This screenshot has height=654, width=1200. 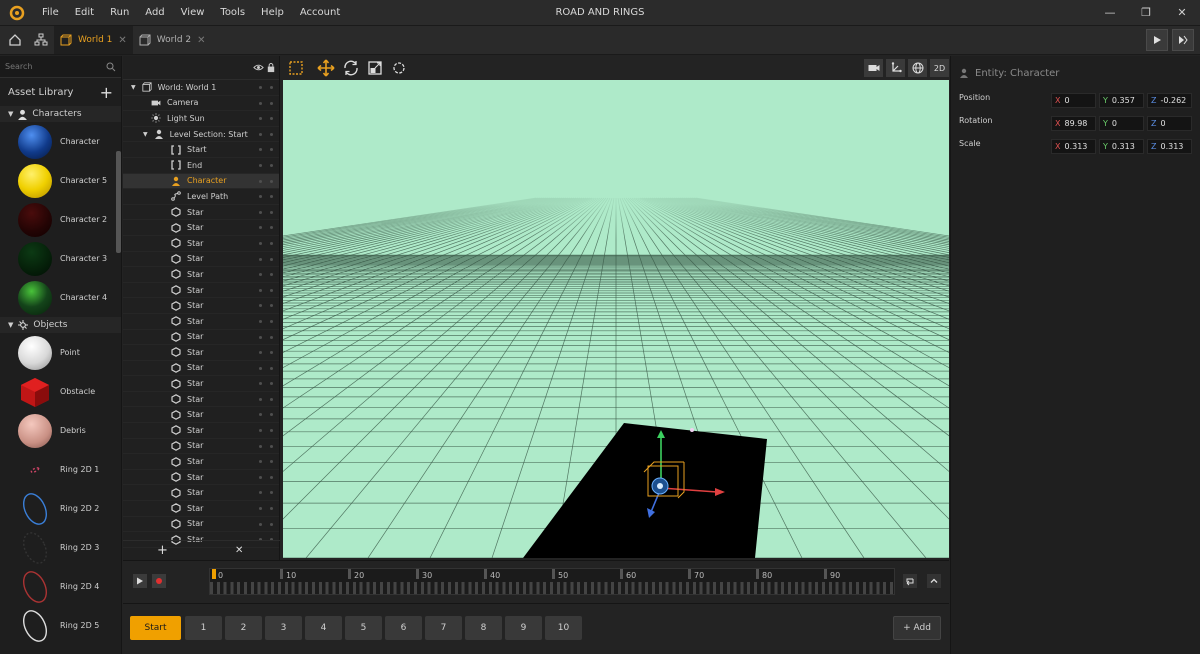 I want to click on level-3-button: 3, so click(x=283, y=628).